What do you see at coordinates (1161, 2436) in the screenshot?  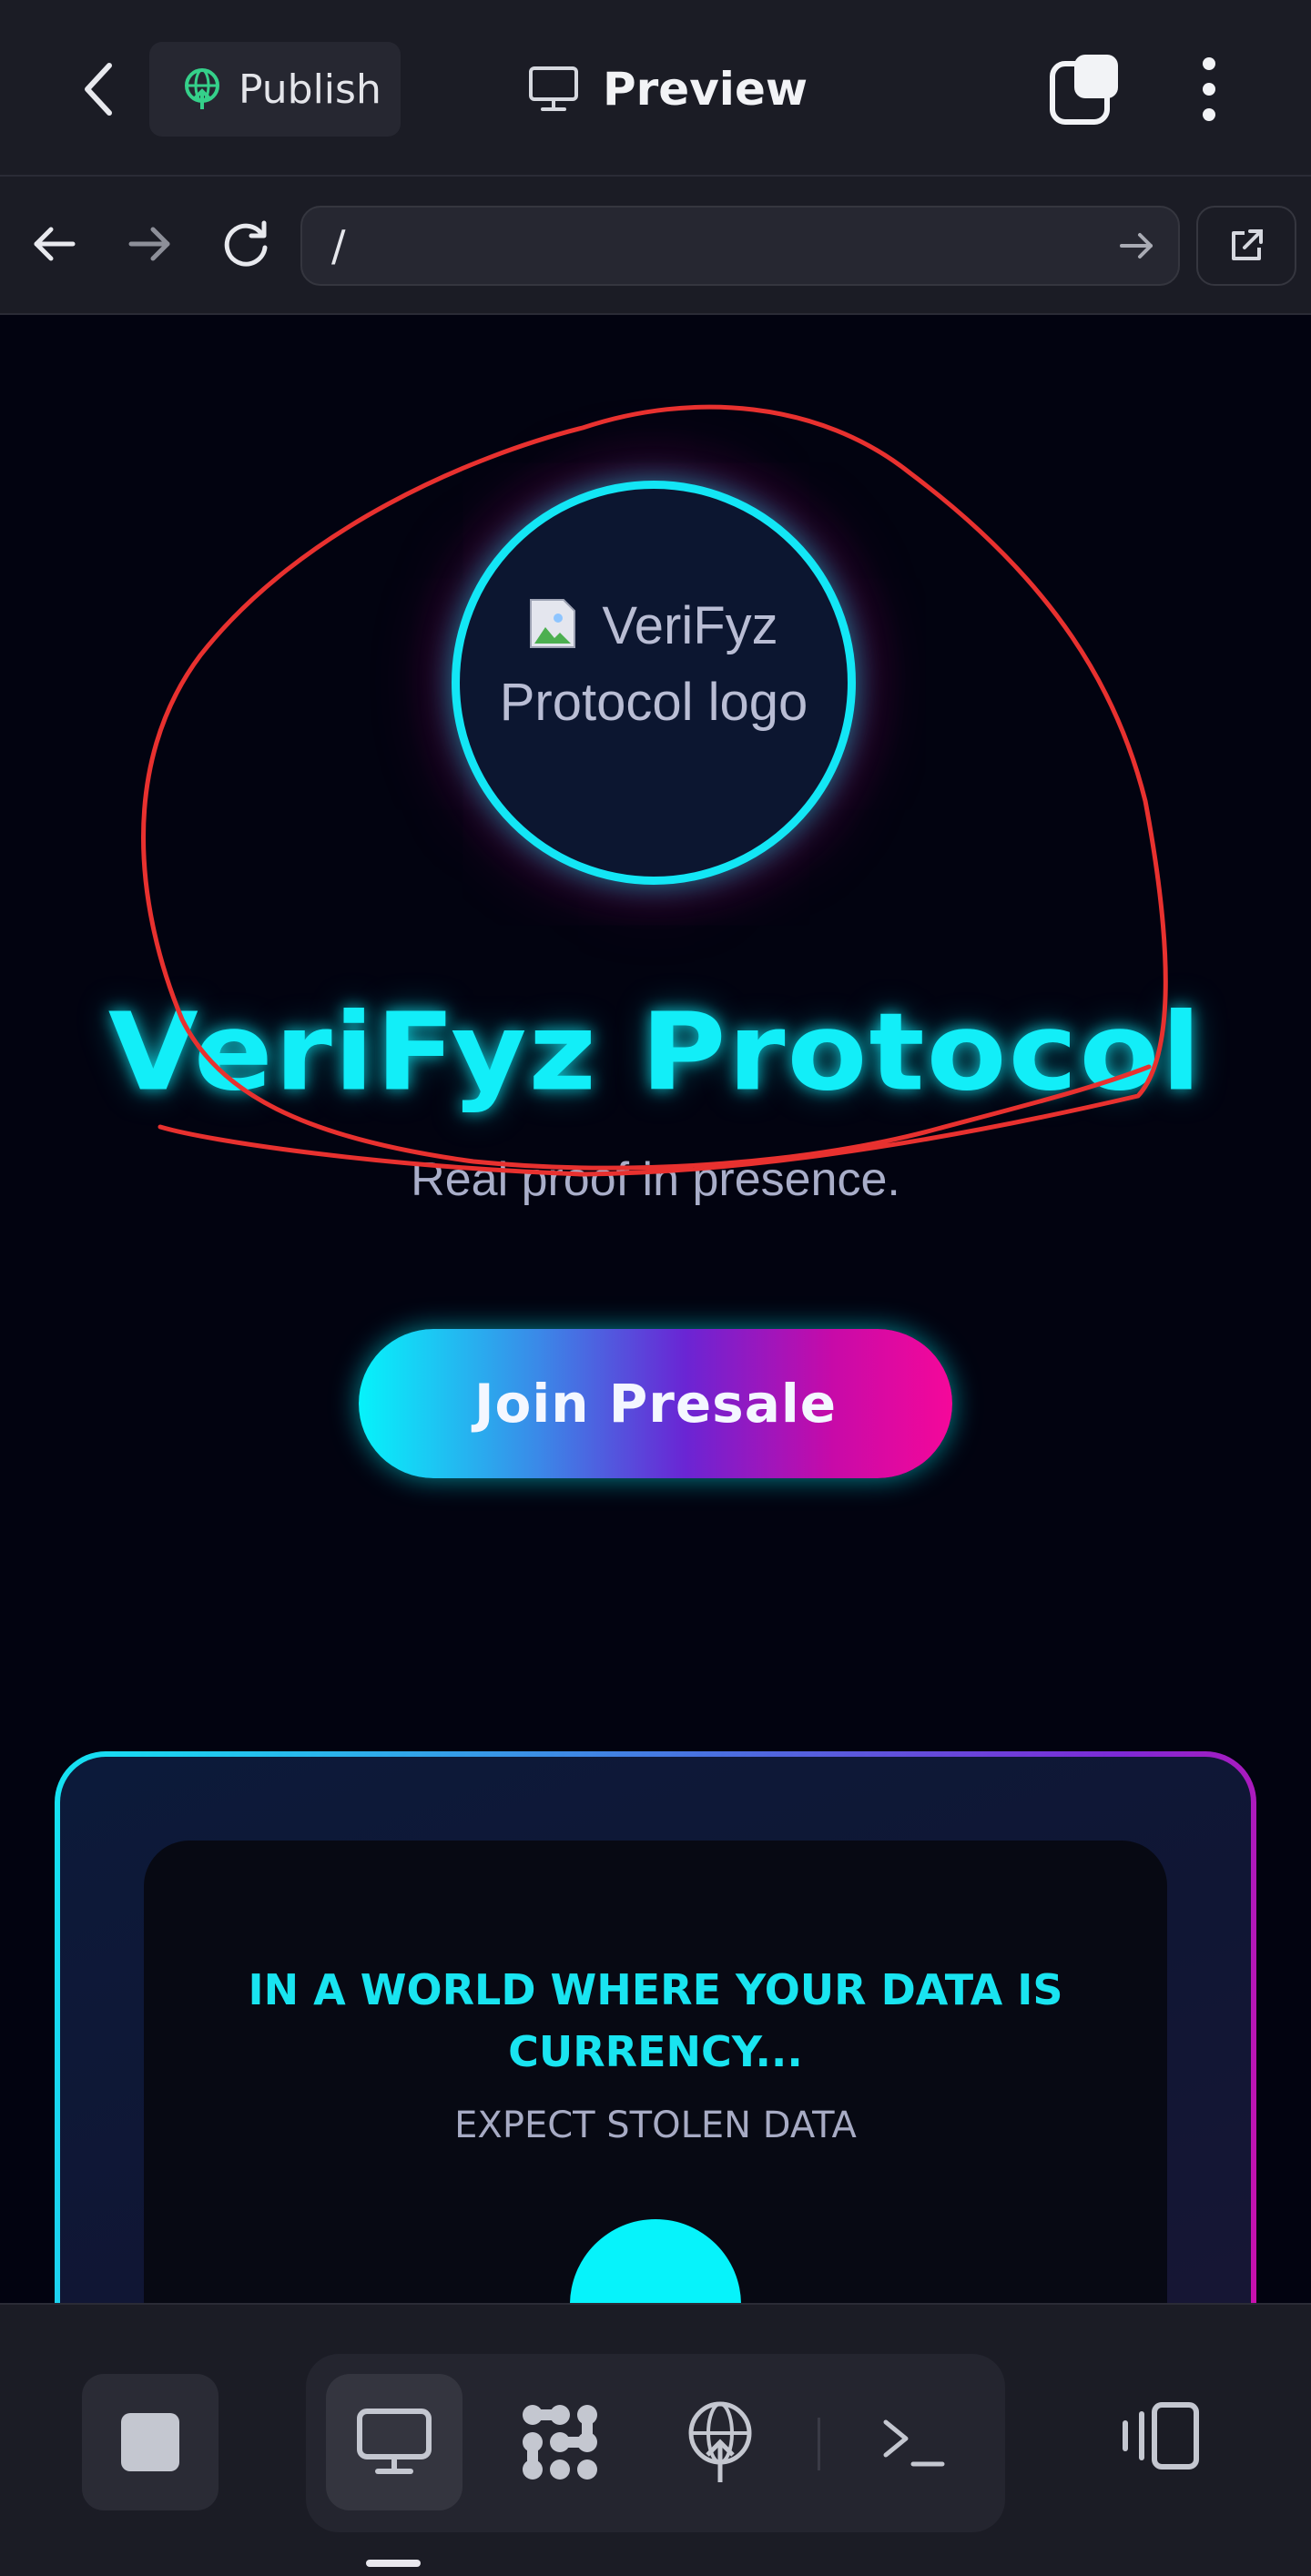 I see `devices-icon` at bounding box center [1161, 2436].